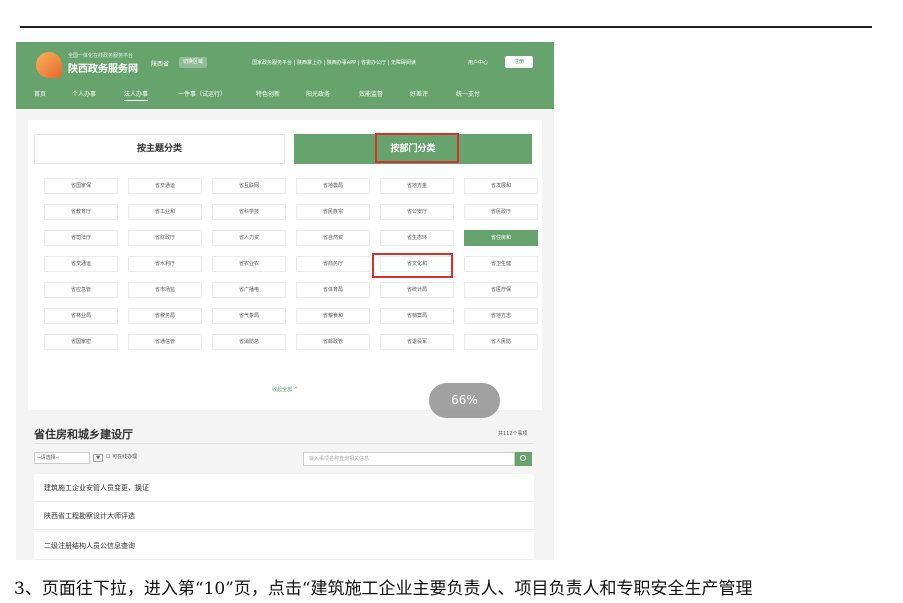  What do you see at coordinates (519, 62) in the screenshot?
I see `register-button: 注册` at bounding box center [519, 62].